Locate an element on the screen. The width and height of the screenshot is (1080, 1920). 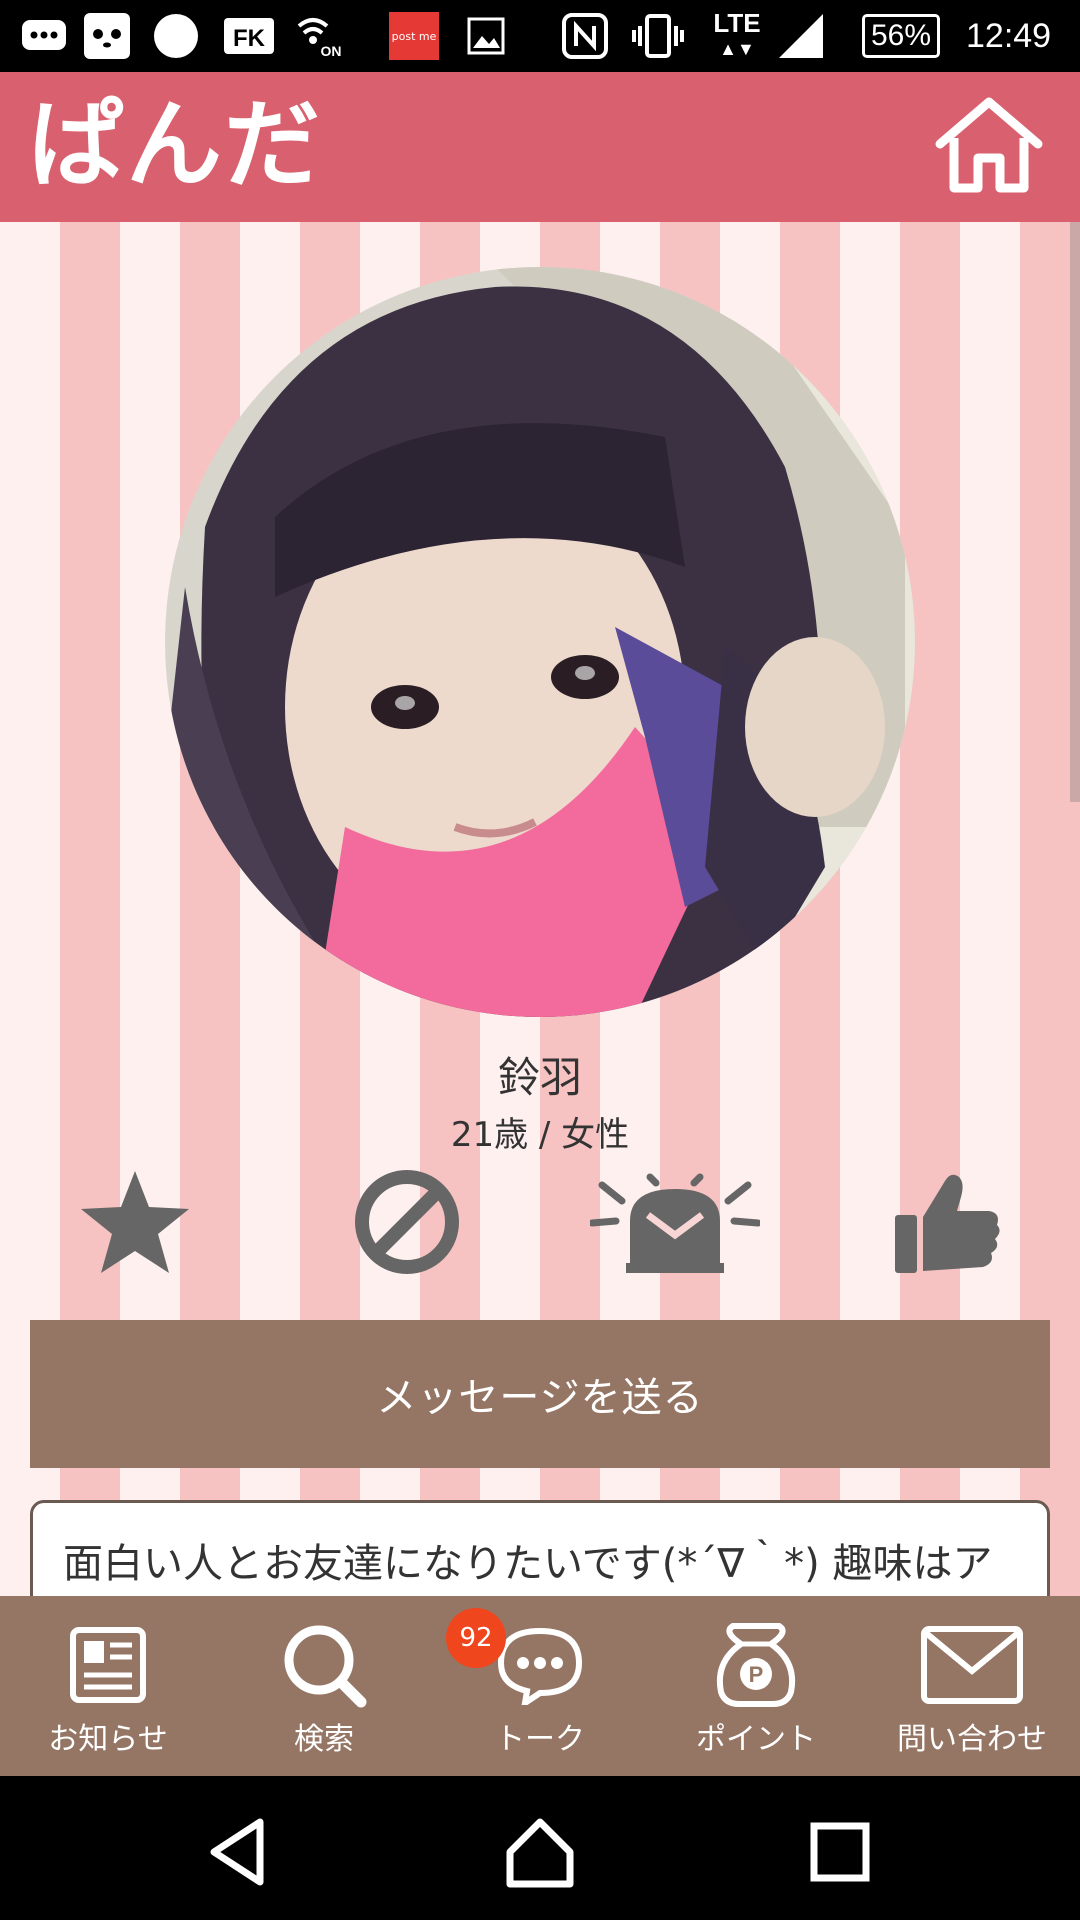
app-logo: ぱんだ is located at coordinates (175, 145).